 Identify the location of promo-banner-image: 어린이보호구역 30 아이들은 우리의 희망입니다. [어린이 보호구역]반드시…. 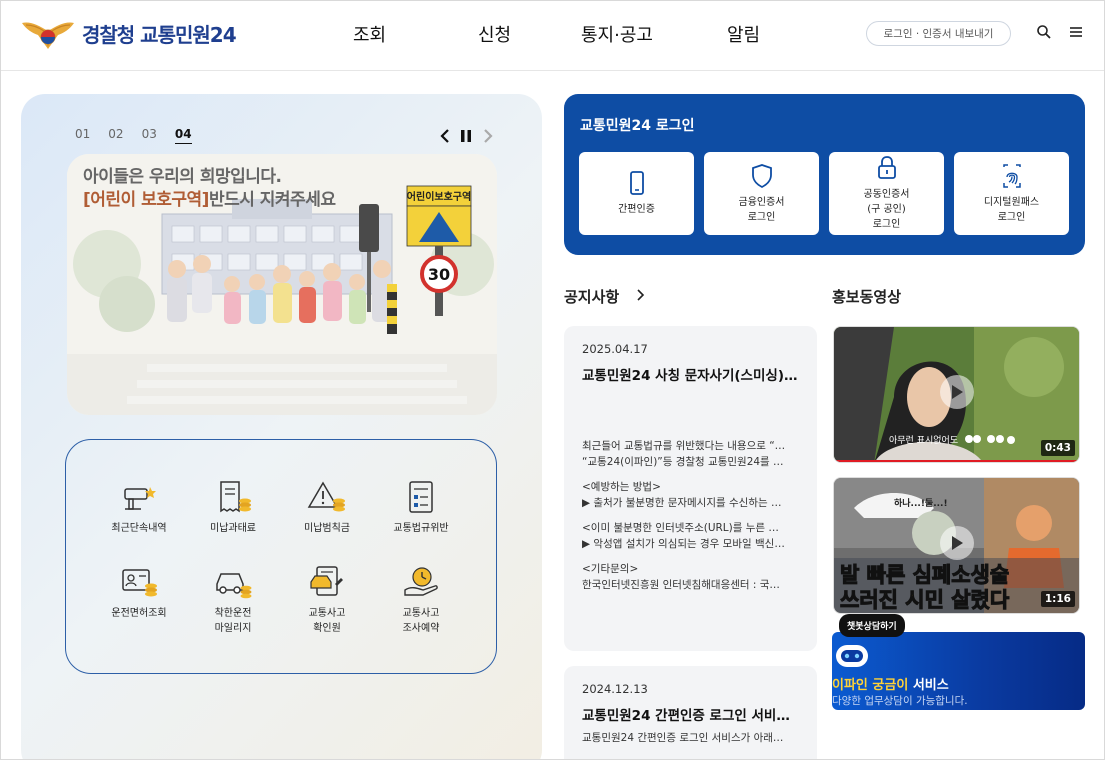
(282, 284).